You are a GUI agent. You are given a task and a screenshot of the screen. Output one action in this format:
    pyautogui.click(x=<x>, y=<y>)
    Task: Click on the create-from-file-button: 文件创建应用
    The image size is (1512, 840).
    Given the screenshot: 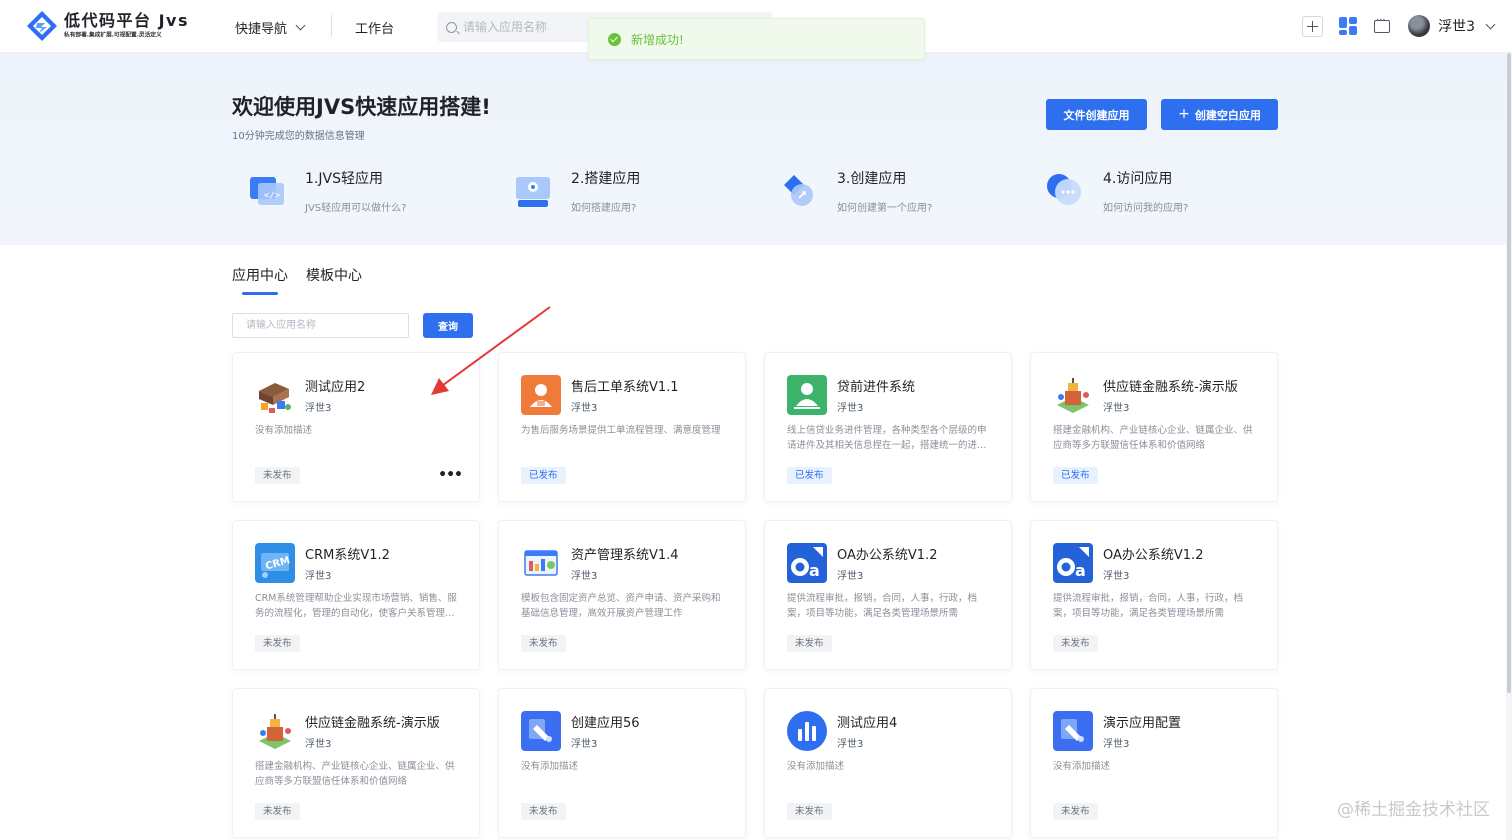 What is the action you would take?
    pyautogui.click(x=1096, y=114)
    